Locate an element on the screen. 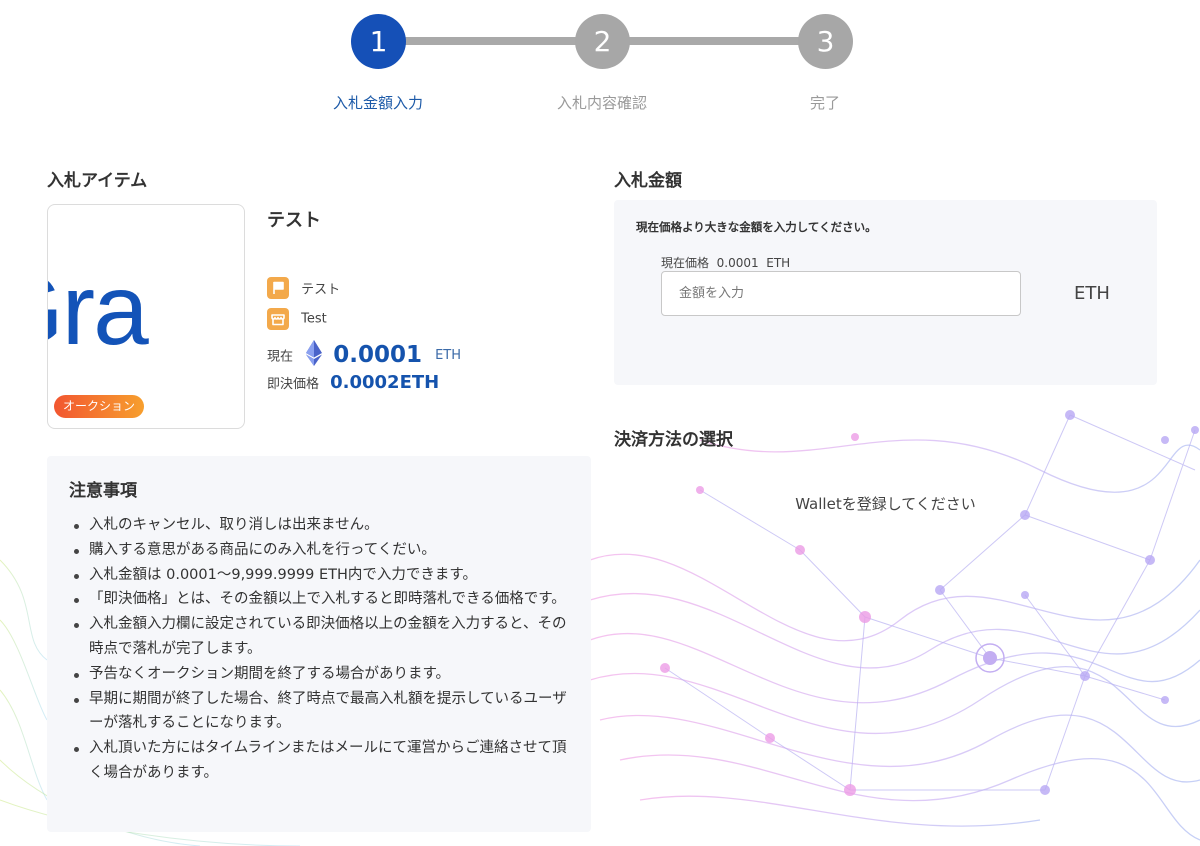 This screenshot has width=1200, height=846. item-category-row: テスト is located at coordinates (303, 288).